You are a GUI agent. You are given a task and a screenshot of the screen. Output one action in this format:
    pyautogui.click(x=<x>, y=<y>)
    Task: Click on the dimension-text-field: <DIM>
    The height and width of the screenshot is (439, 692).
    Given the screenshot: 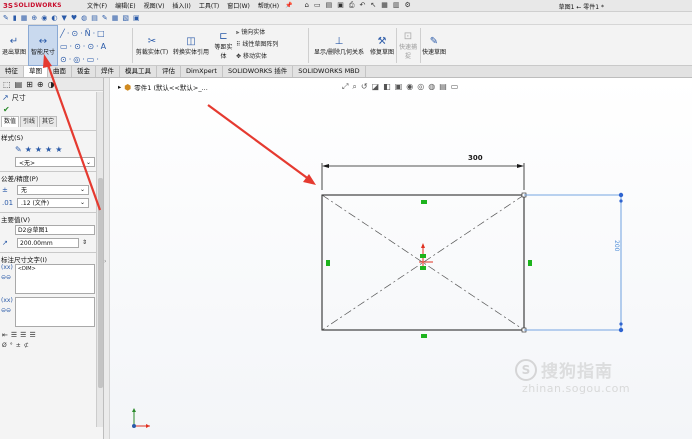 What is the action you would take?
    pyautogui.click(x=54, y=279)
    